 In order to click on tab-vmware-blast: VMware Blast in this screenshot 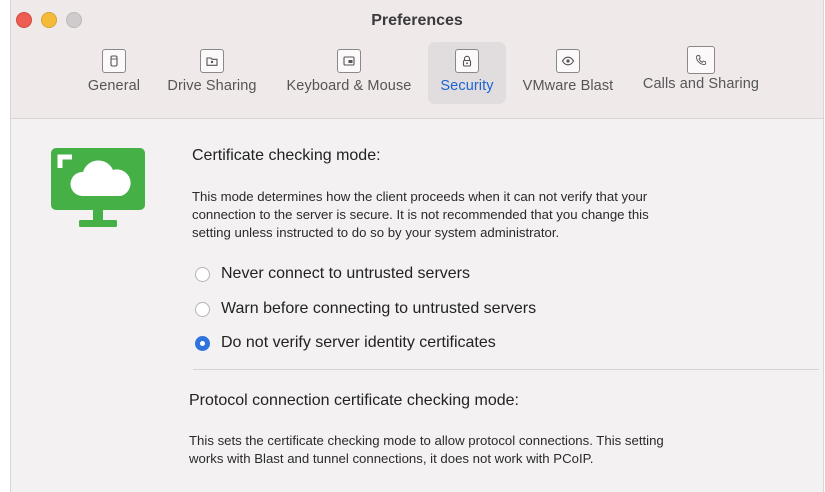, I will do `click(568, 73)`.